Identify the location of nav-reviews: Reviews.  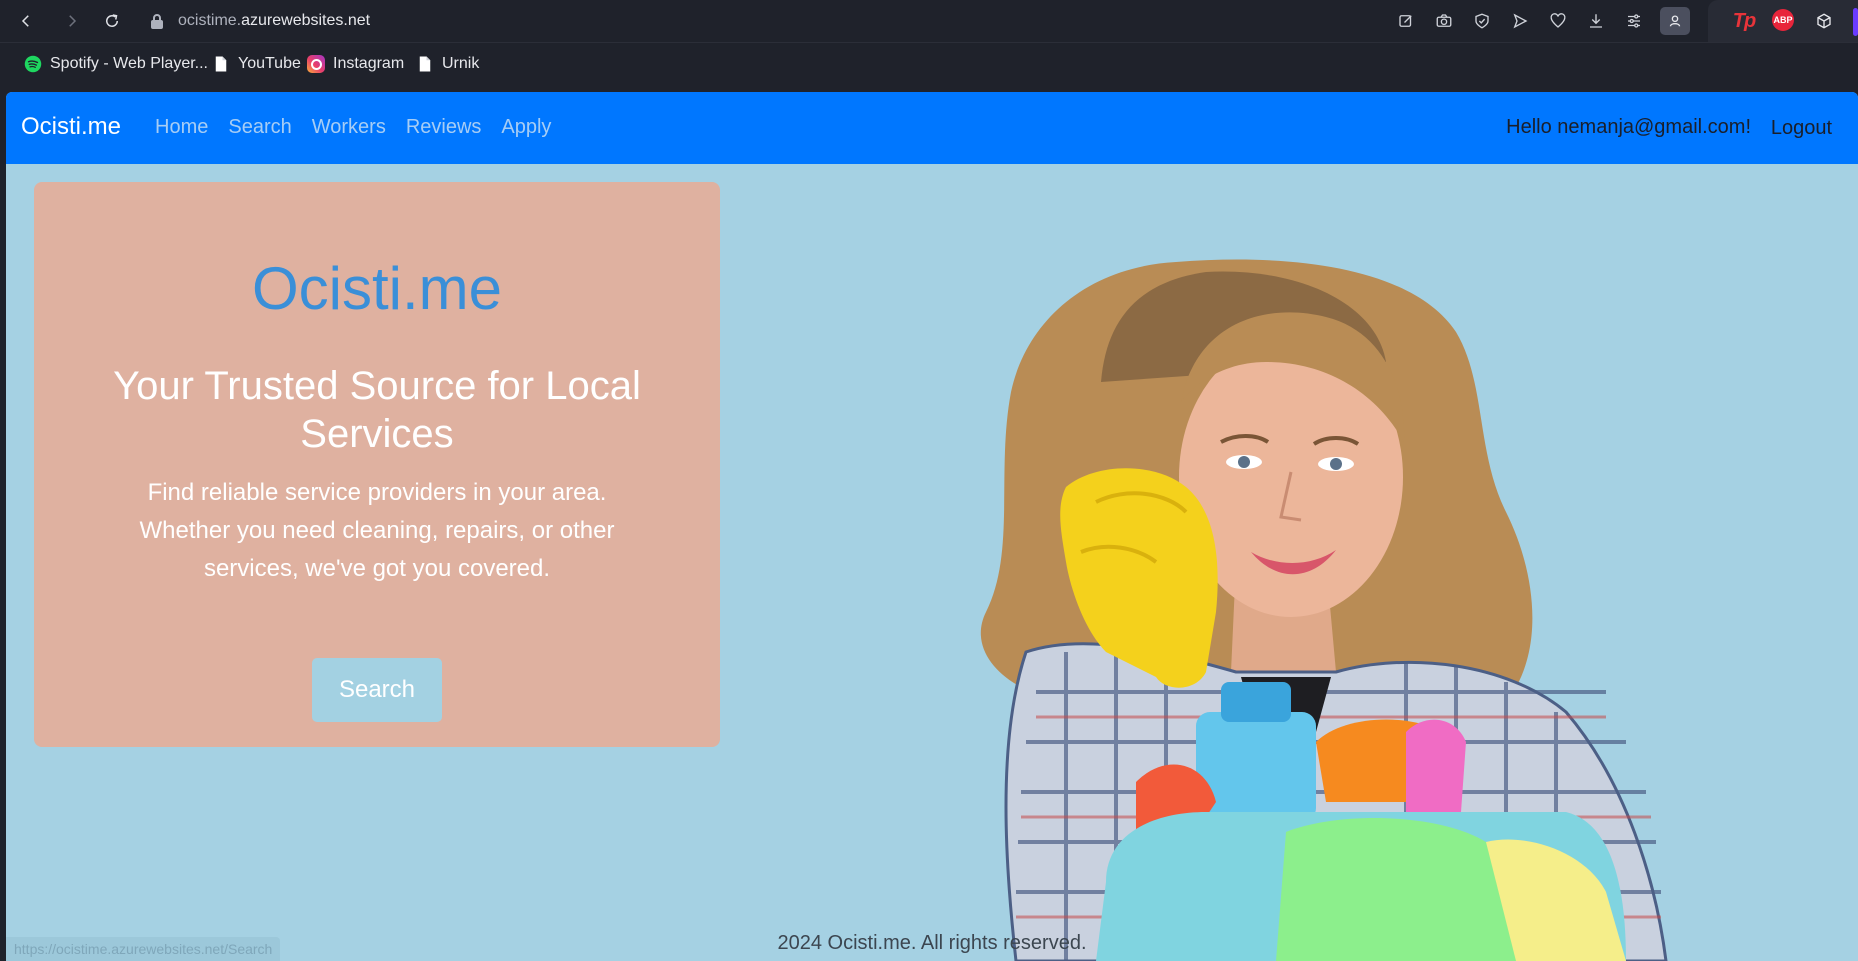
(444, 127).